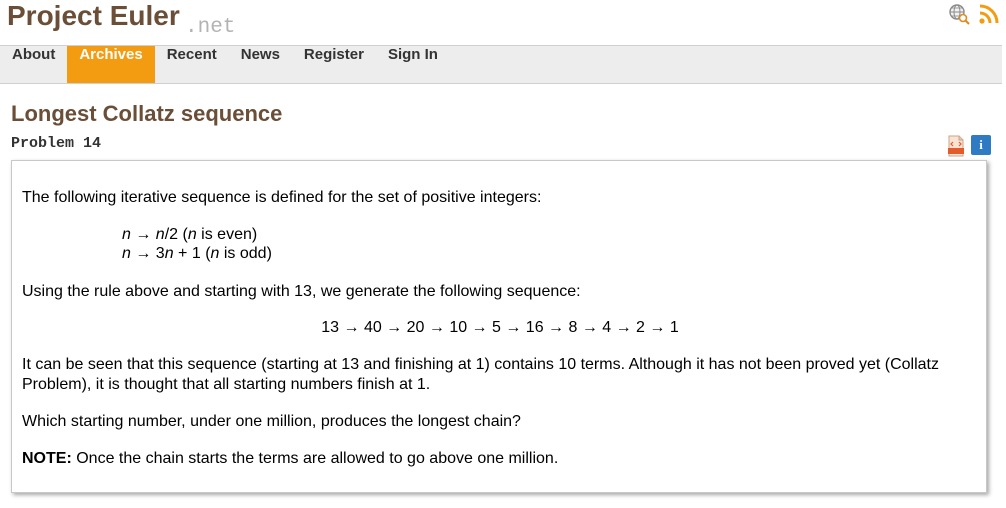  What do you see at coordinates (974, 14) in the screenshot?
I see `header-icons` at bounding box center [974, 14].